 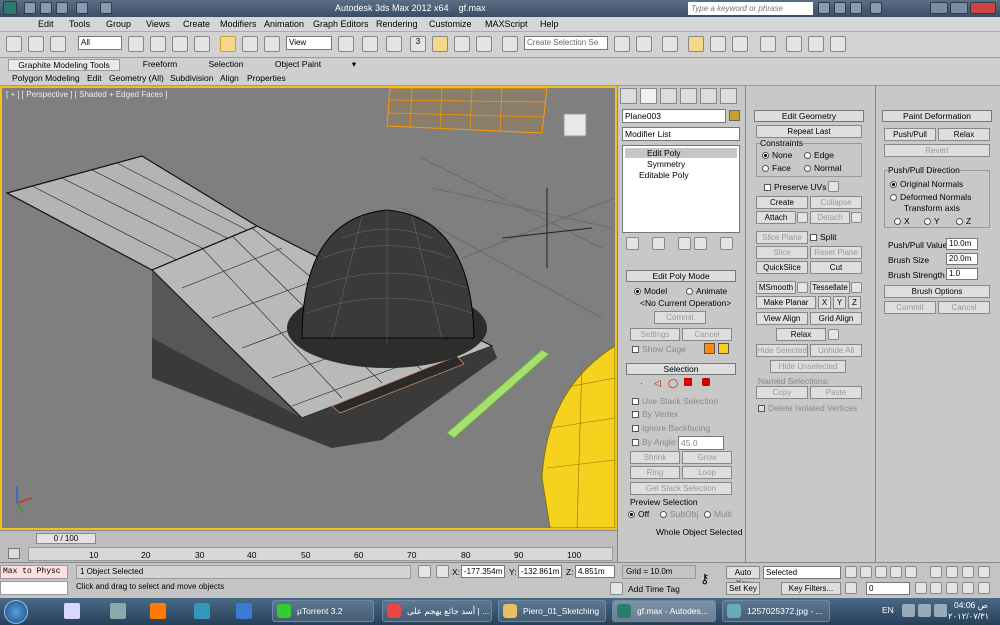 What do you see at coordinates (106, 8) in the screenshot?
I see `redo-icon` at bounding box center [106, 8].